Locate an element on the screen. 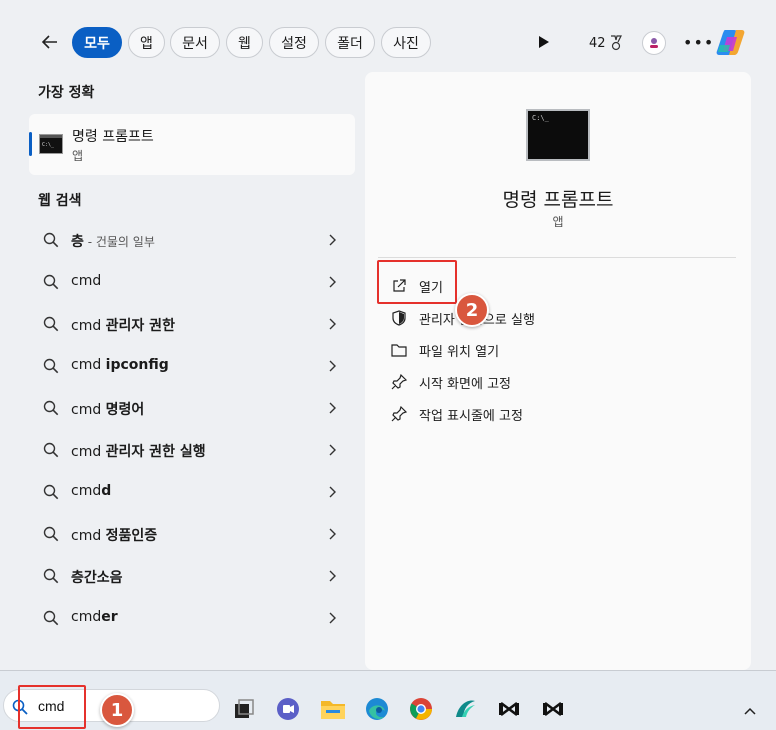  action-pin-to-taskbar: 작업 표시줄에 고정 is located at coordinates (457, 414).